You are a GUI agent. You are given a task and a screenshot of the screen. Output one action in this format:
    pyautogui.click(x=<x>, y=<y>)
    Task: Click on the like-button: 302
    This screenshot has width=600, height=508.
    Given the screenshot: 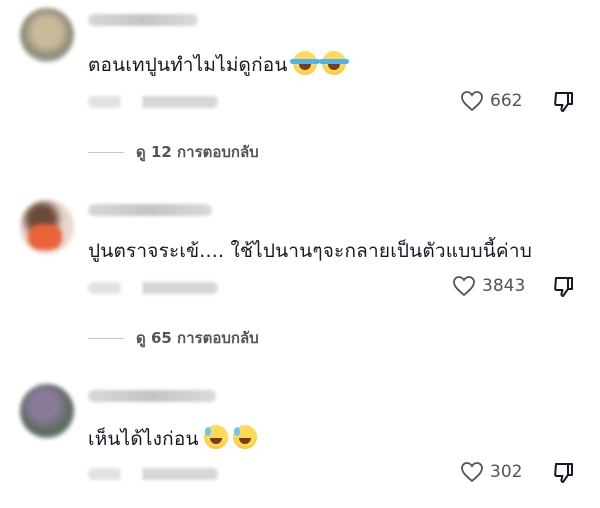 What is the action you would take?
    pyautogui.click(x=491, y=472)
    